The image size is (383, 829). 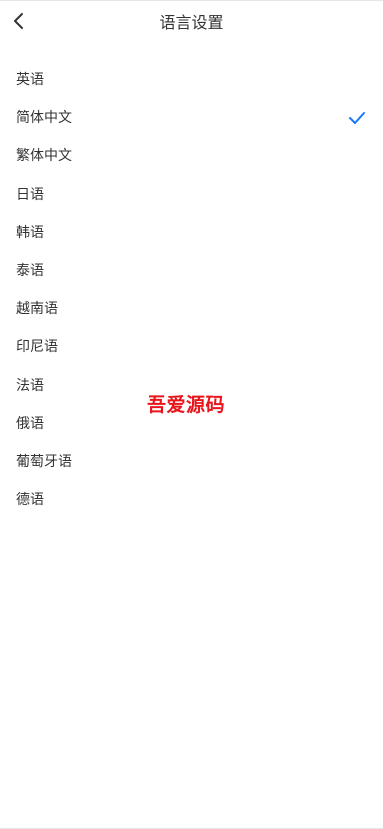 I want to click on language-label: 英语, so click(x=30, y=80).